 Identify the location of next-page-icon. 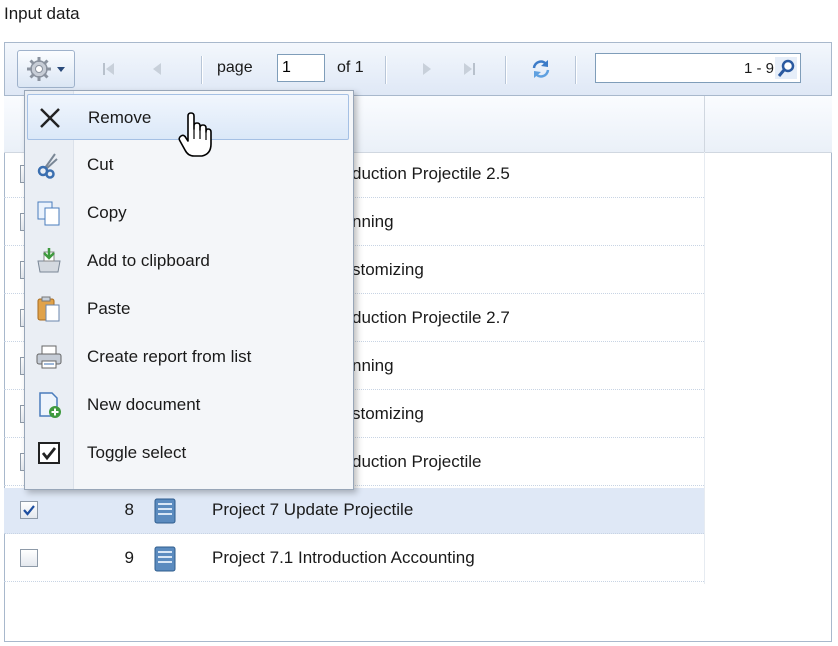
(427, 69).